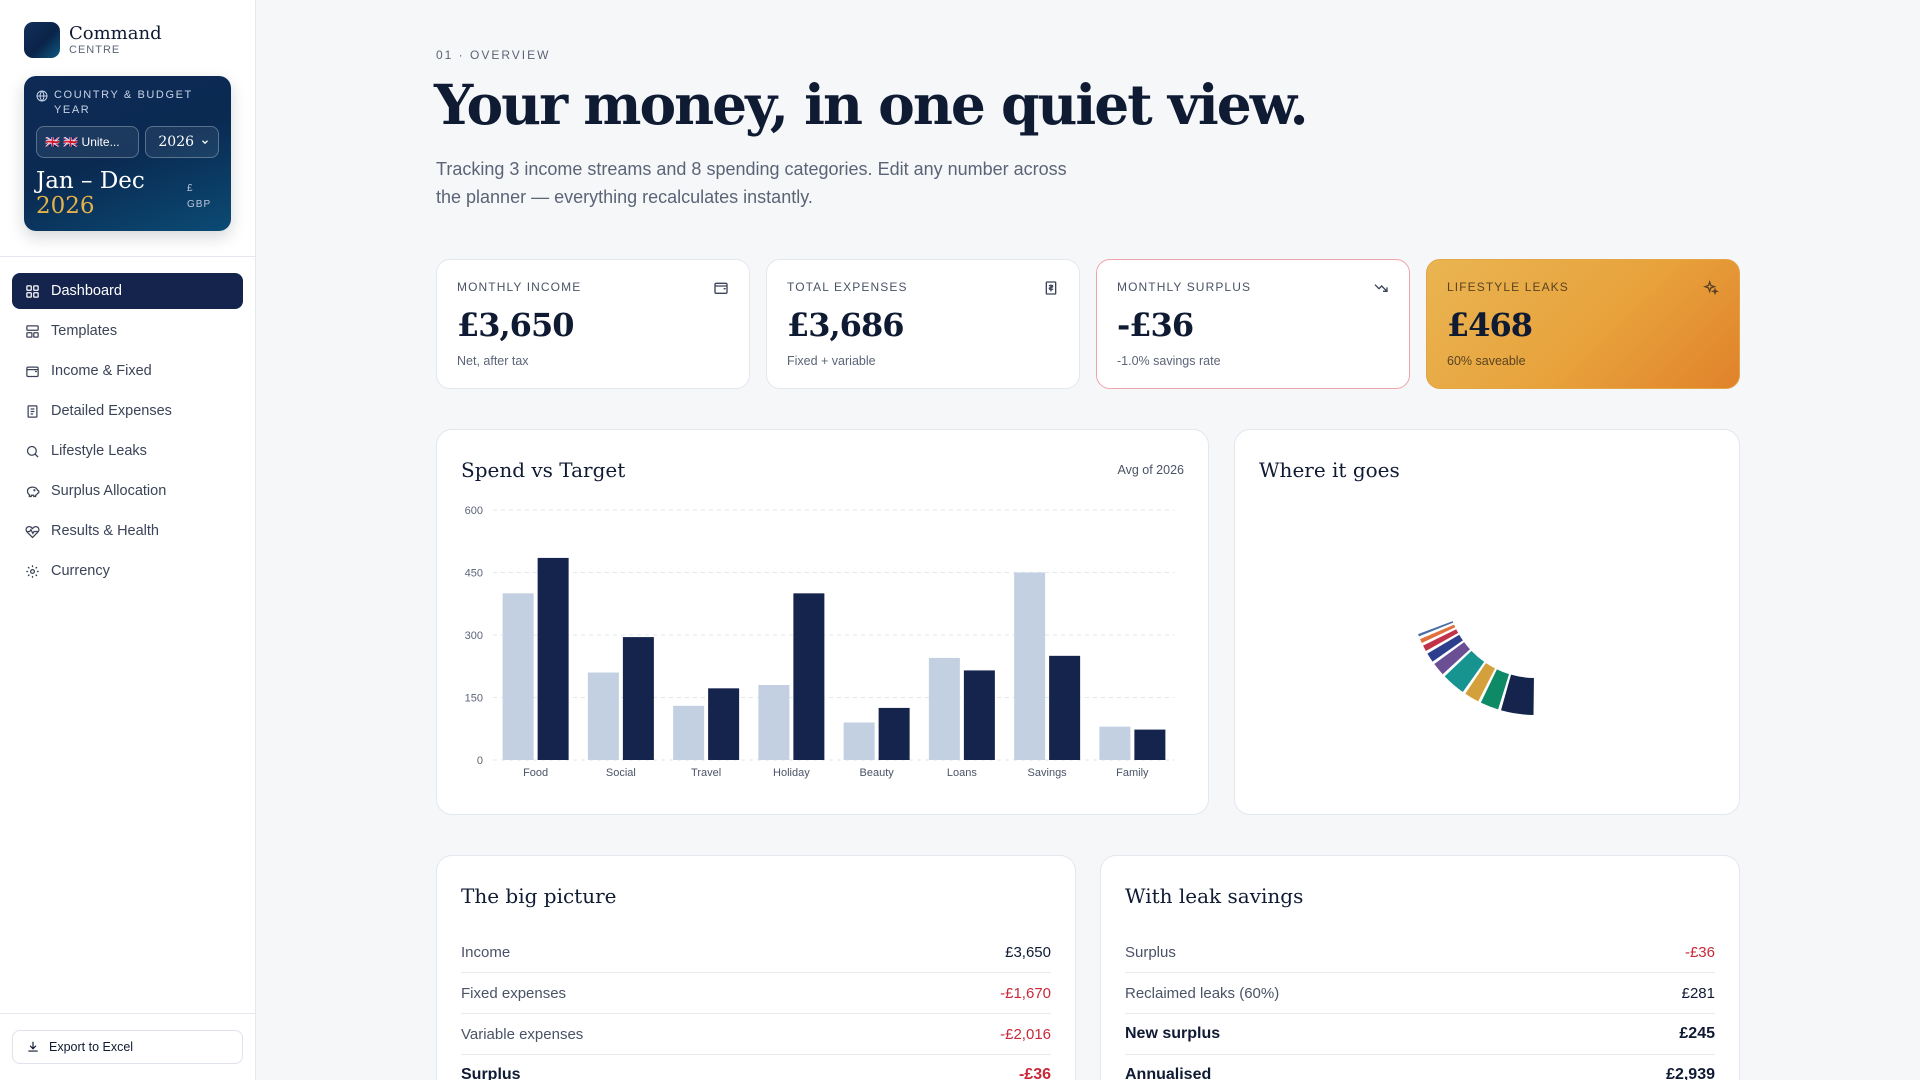 This screenshot has width=1920, height=1080. What do you see at coordinates (756, 952) in the screenshot?
I see `summary-row: Income £3,650` at bounding box center [756, 952].